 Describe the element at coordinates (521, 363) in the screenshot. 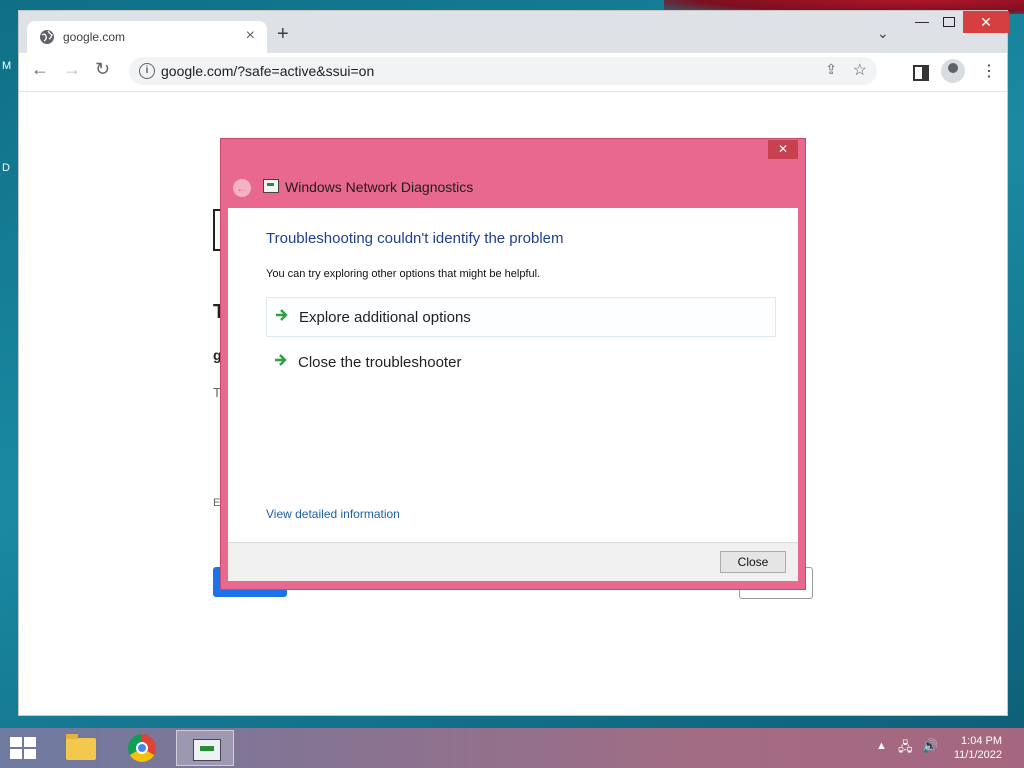

I see `option-close-troubleshooter: Close the troubleshooter` at that location.